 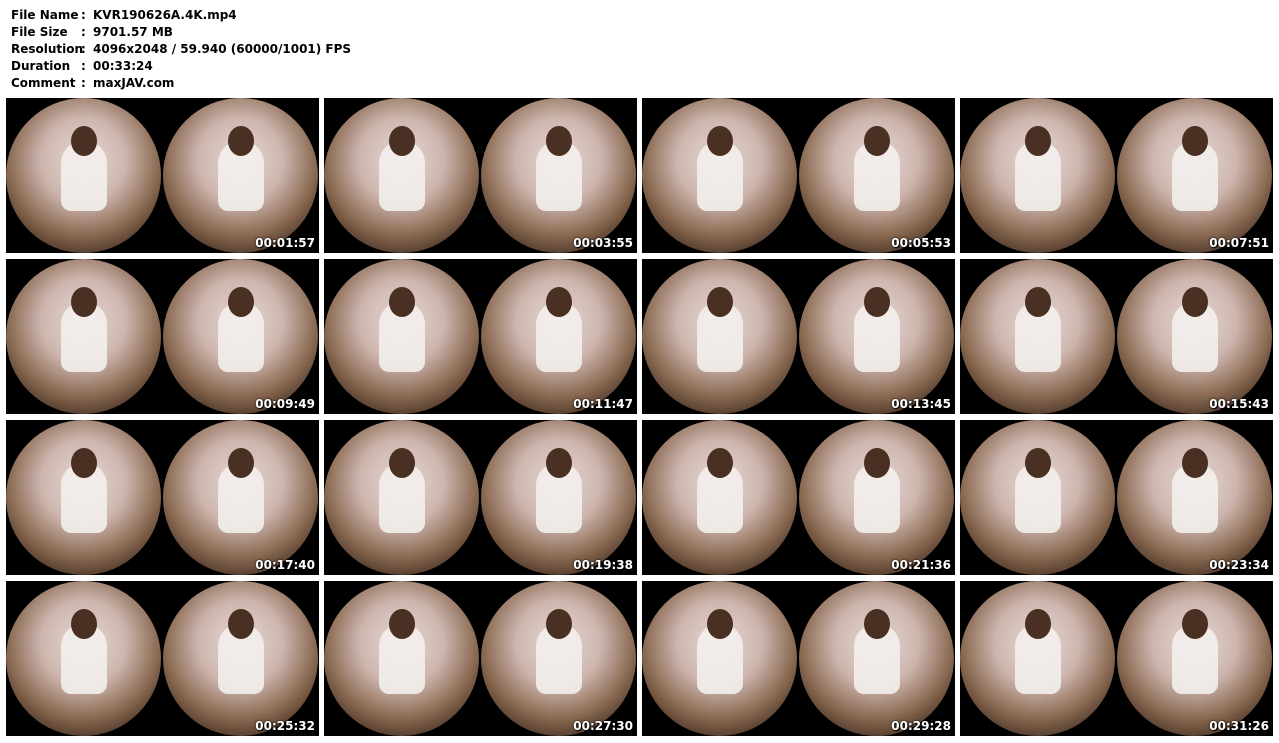 I want to click on video-thumbnail: 00:17:40, so click(x=162, y=497).